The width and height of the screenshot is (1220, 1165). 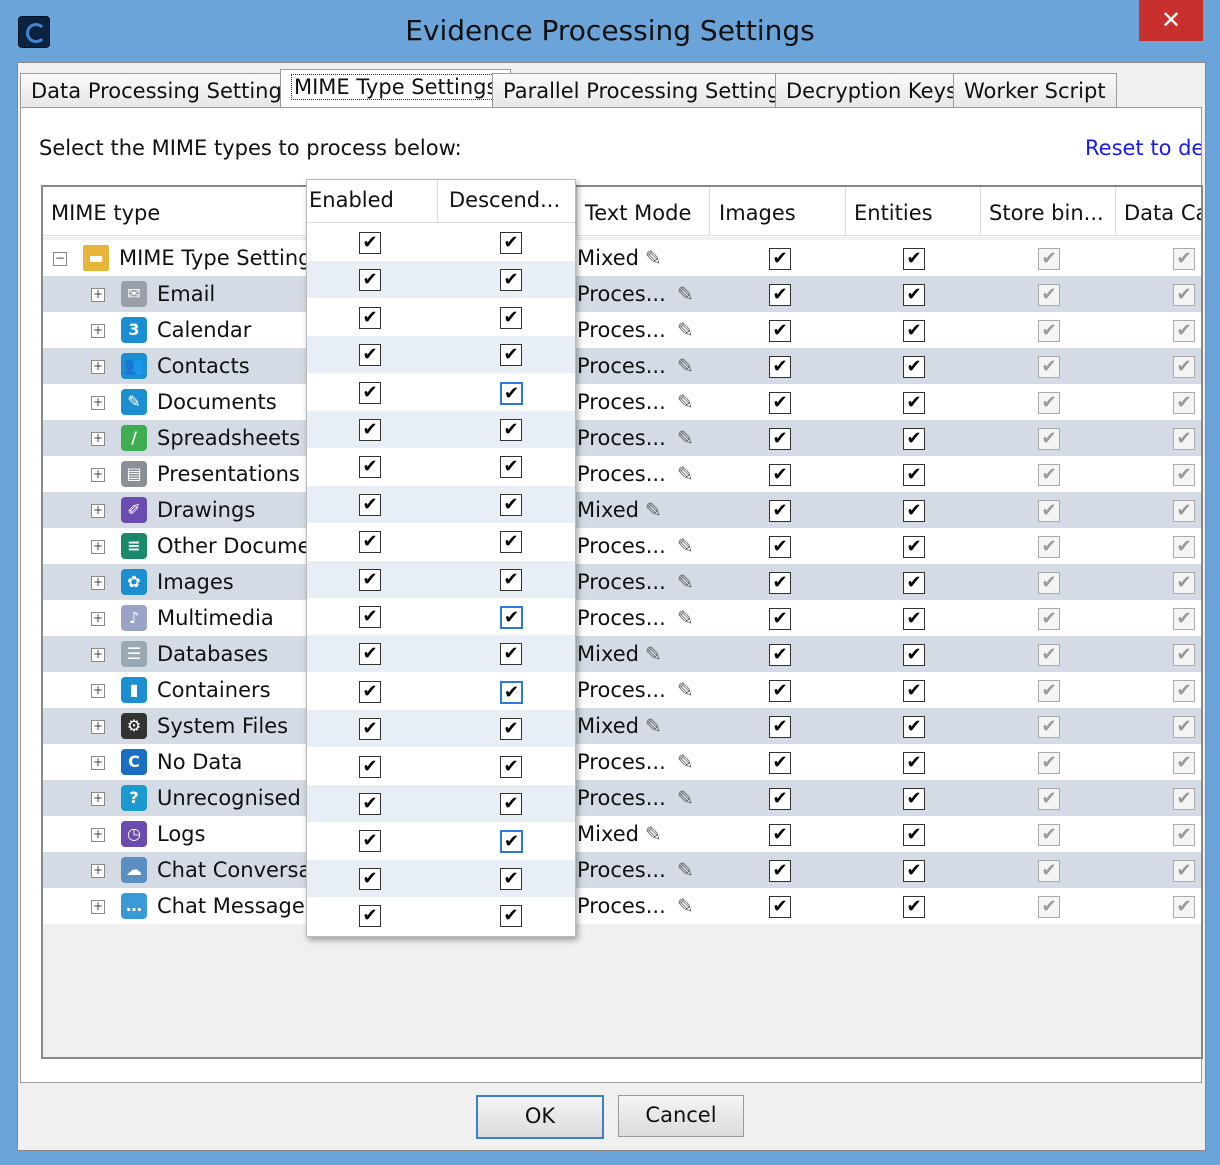 I want to click on column-header-mime-type: MIME type, so click(x=175, y=211).